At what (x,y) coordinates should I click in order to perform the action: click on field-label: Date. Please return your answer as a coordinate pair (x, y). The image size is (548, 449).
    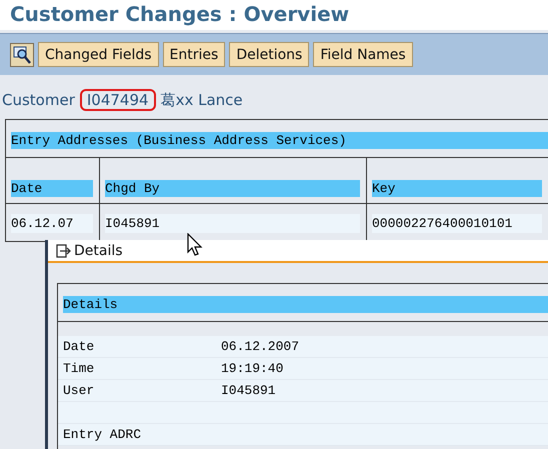
    Looking at the image, I should click on (79, 346).